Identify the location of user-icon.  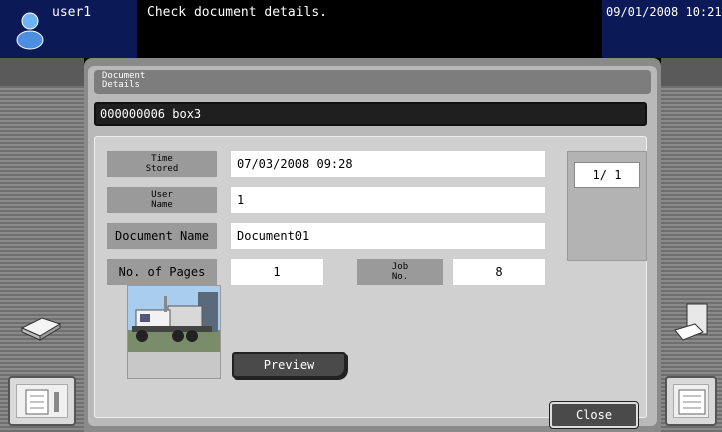
(30, 31).